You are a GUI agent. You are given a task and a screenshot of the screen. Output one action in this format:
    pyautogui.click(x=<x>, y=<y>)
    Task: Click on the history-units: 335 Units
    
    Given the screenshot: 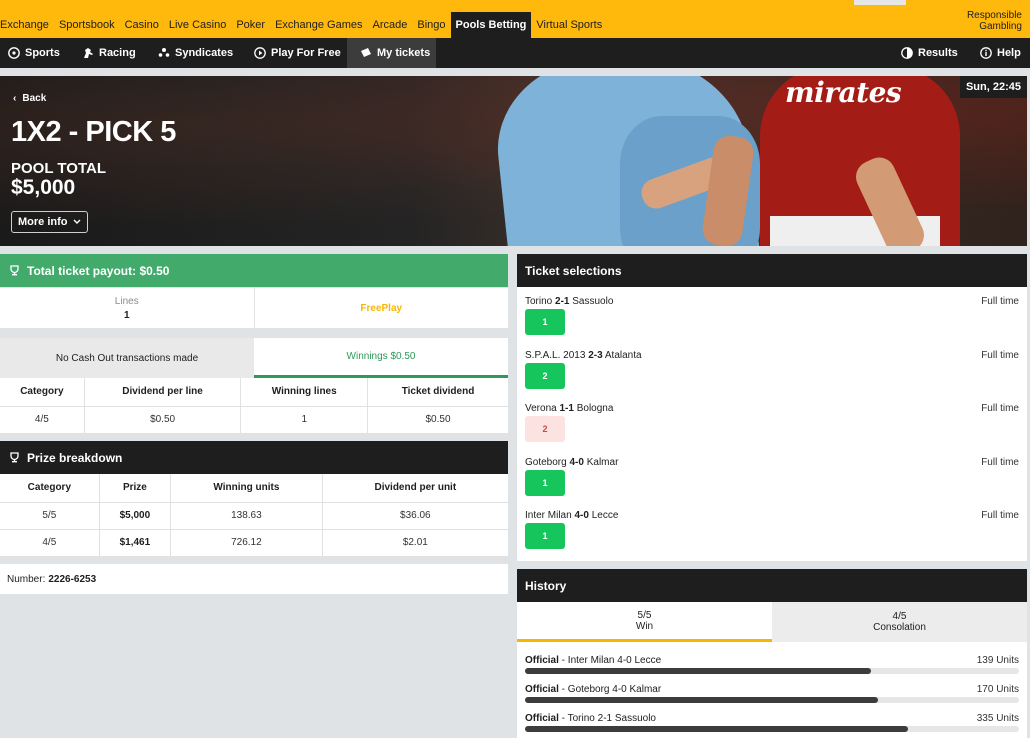 What is the action you would take?
    pyautogui.click(x=997, y=718)
    